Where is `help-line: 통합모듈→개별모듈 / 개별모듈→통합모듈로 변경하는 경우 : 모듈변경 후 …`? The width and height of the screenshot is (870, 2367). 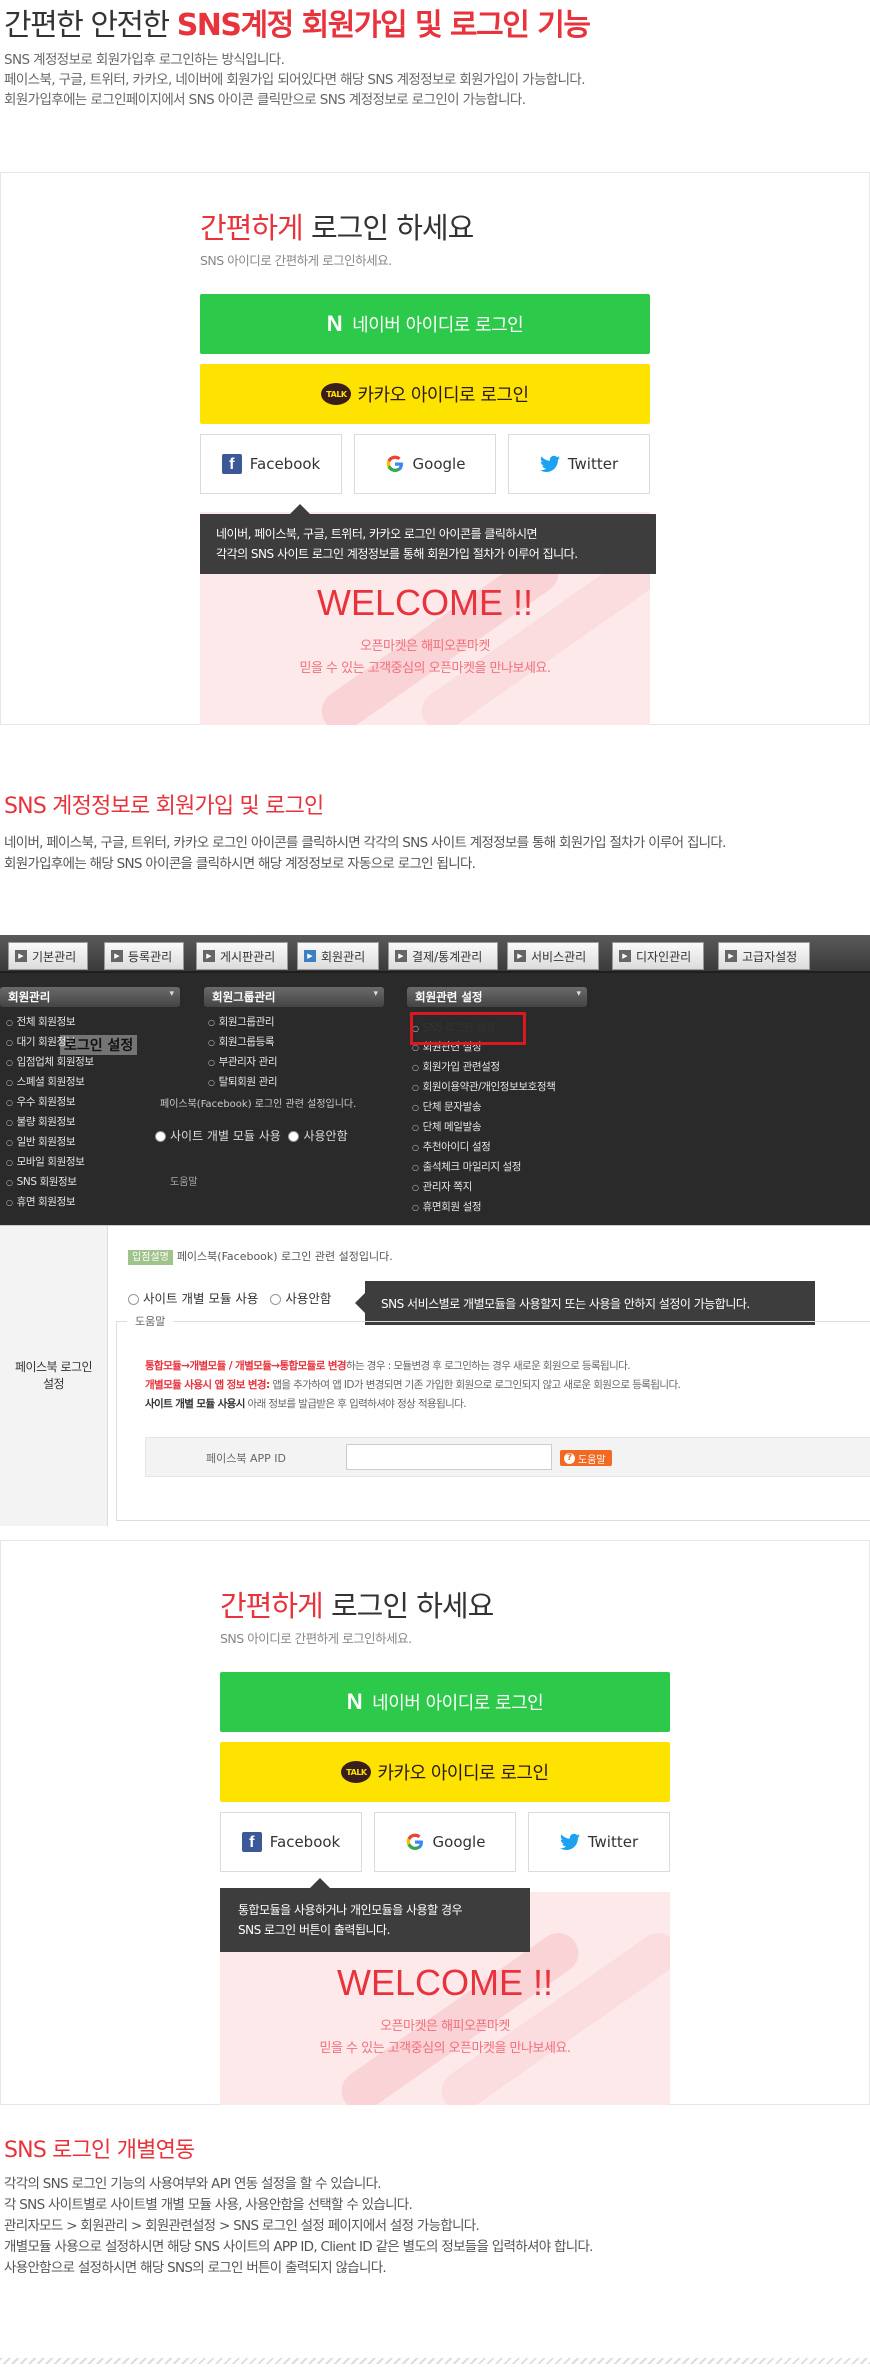 help-line: 통합모듈→개별모듈 / 개별모듈→통합모듈로 변경하는 경우 : 모듈변경 후 … is located at coordinates (388, 1366).